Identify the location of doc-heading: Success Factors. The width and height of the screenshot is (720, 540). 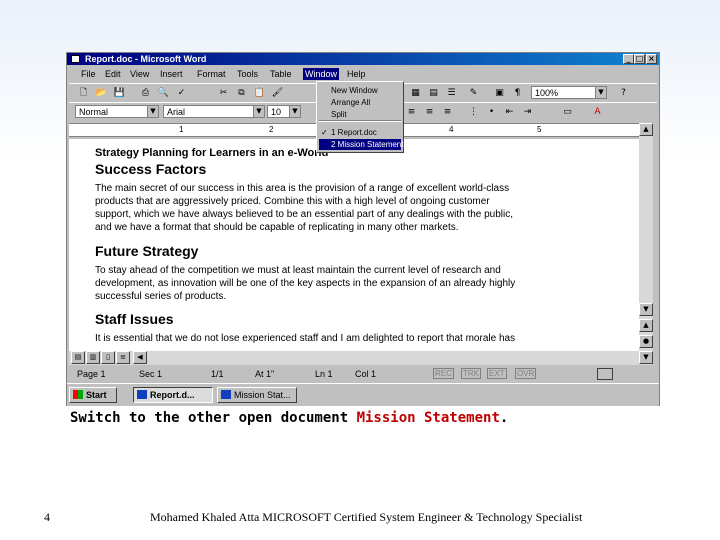
(151, 169).